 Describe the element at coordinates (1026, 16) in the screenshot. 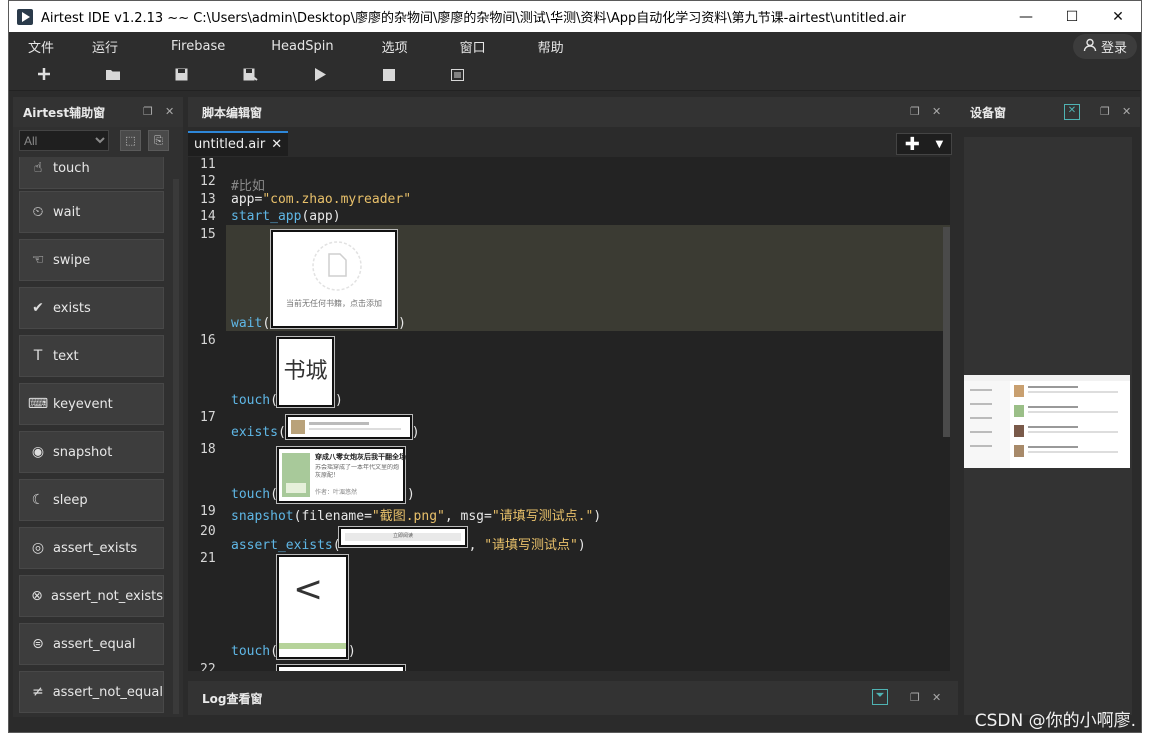

I see `minimize-button: —` at that location.